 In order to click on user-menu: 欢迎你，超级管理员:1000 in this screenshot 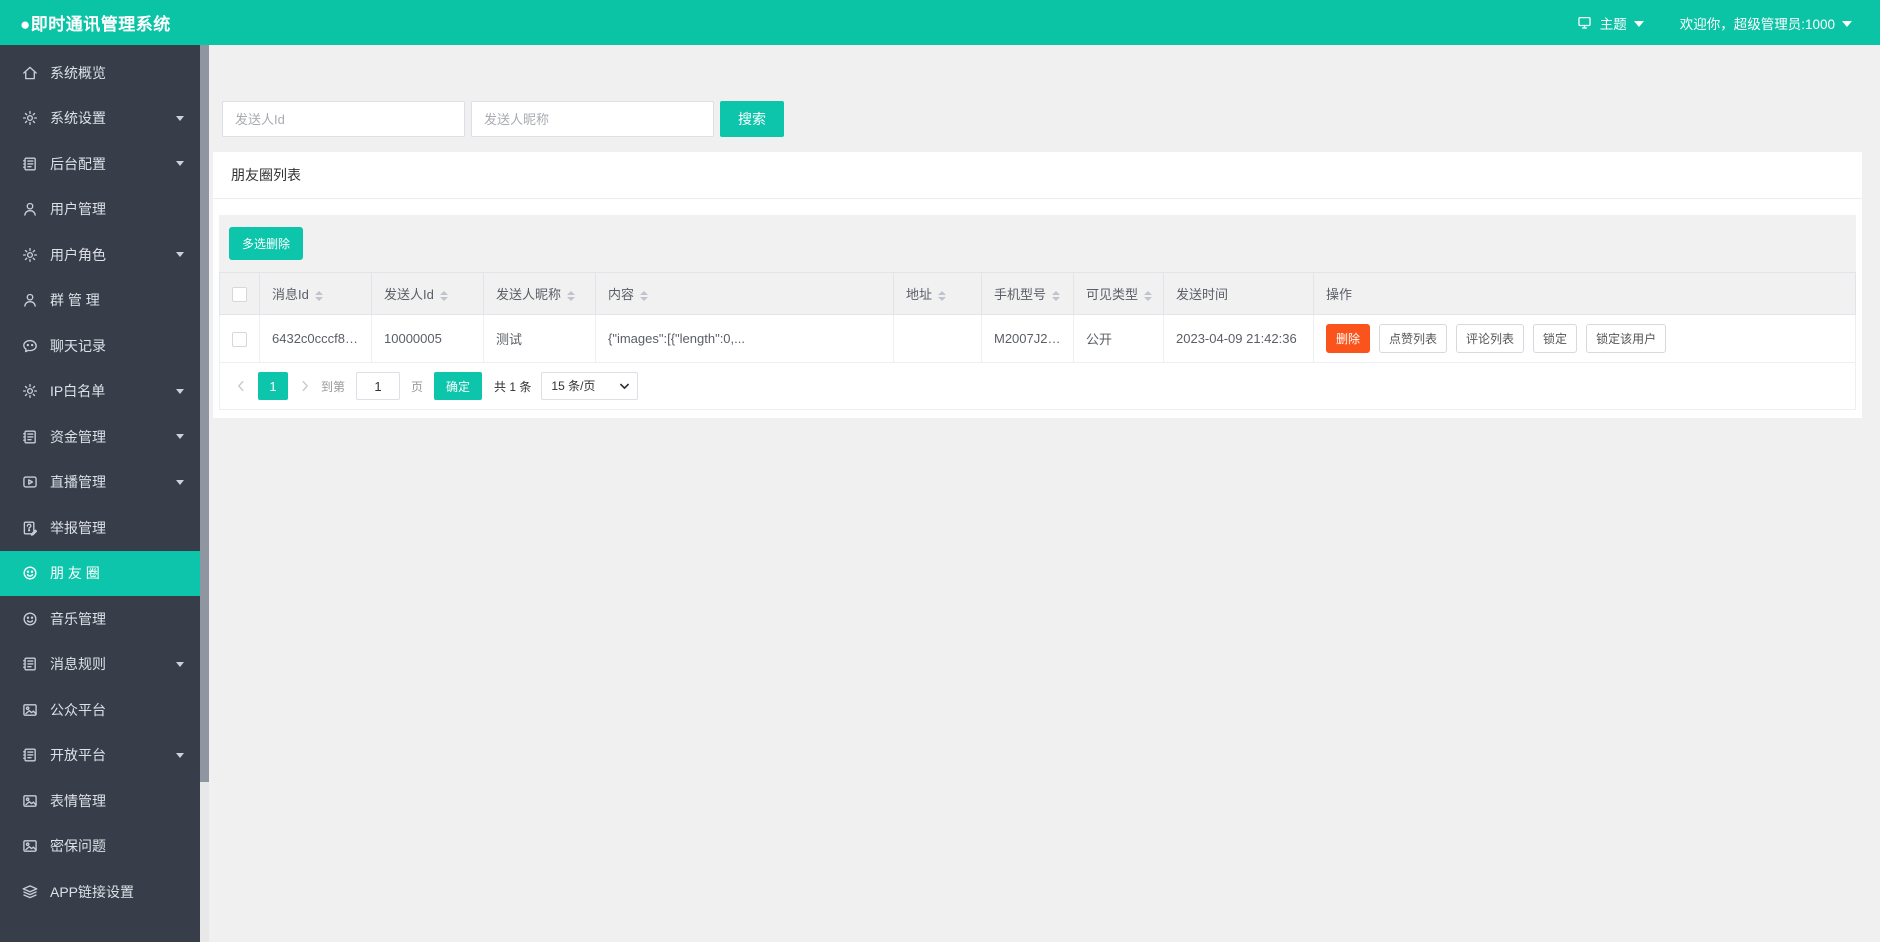, I will do `click(1766, 23)`.